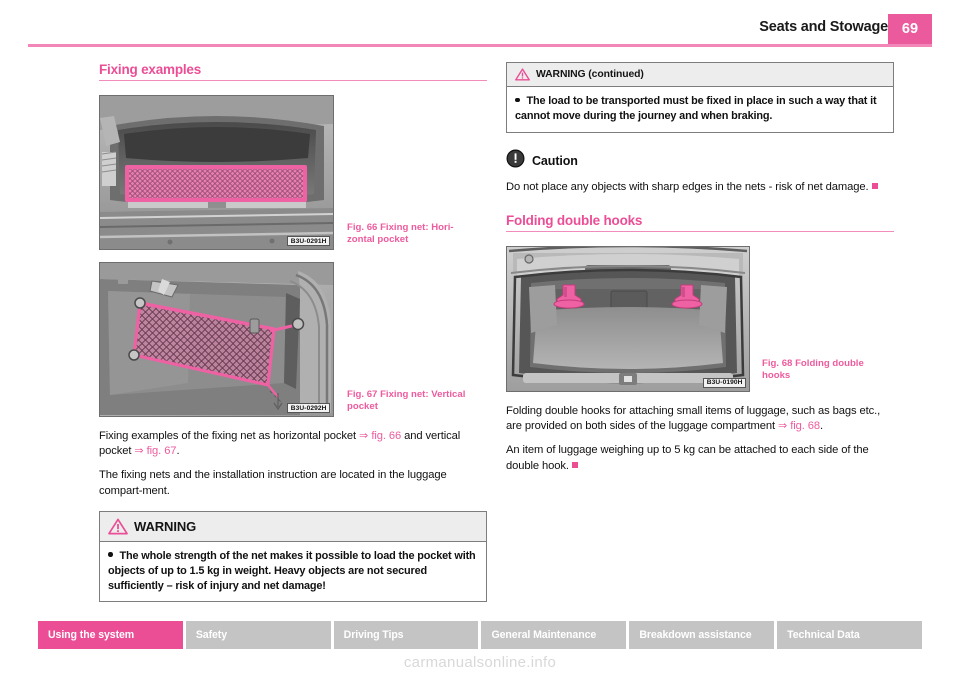 This screenshot has height=673, width=960. What do you see at coordinates (828, 370) in the screenshot?
I see `figure-68-caption: Fig. 68 Folding double hooks` at bounding box center [828, 370].